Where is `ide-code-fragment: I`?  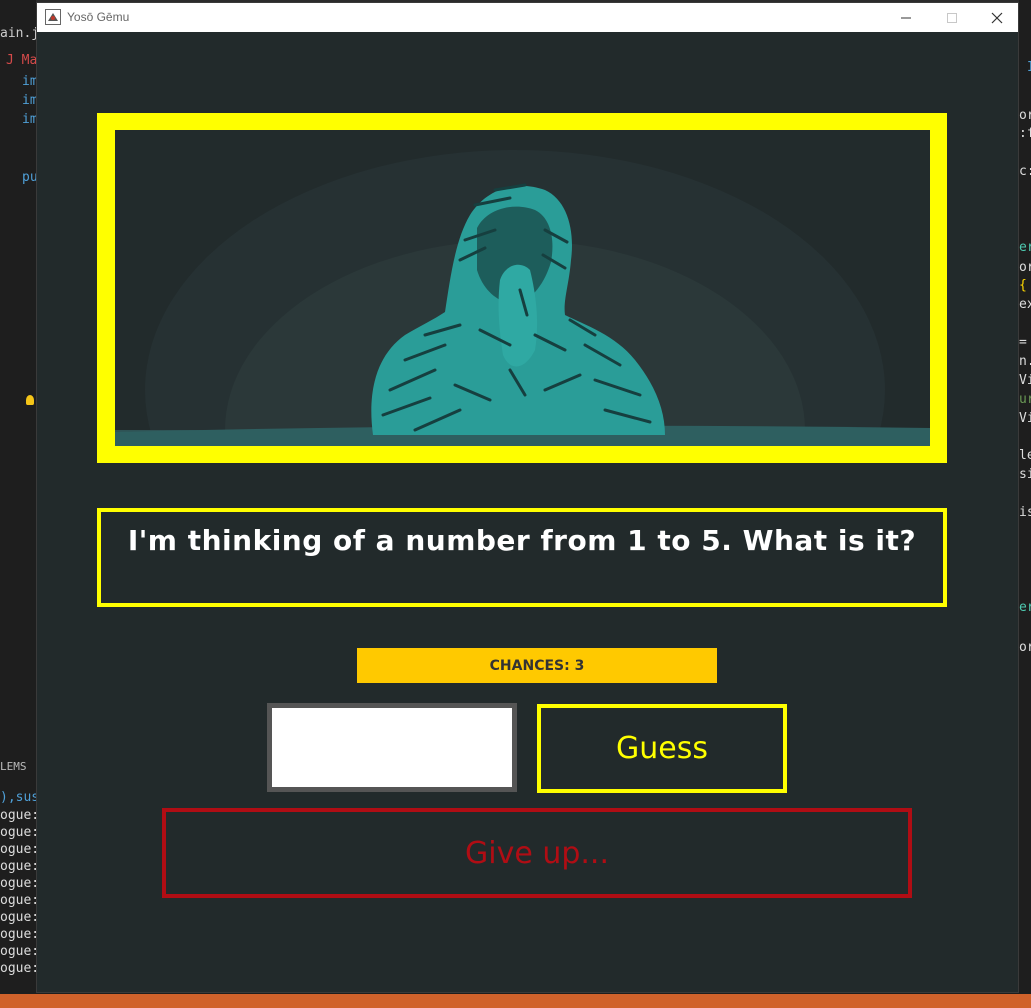
ide-code-fragment: I is located at coordinates (1029, 67).